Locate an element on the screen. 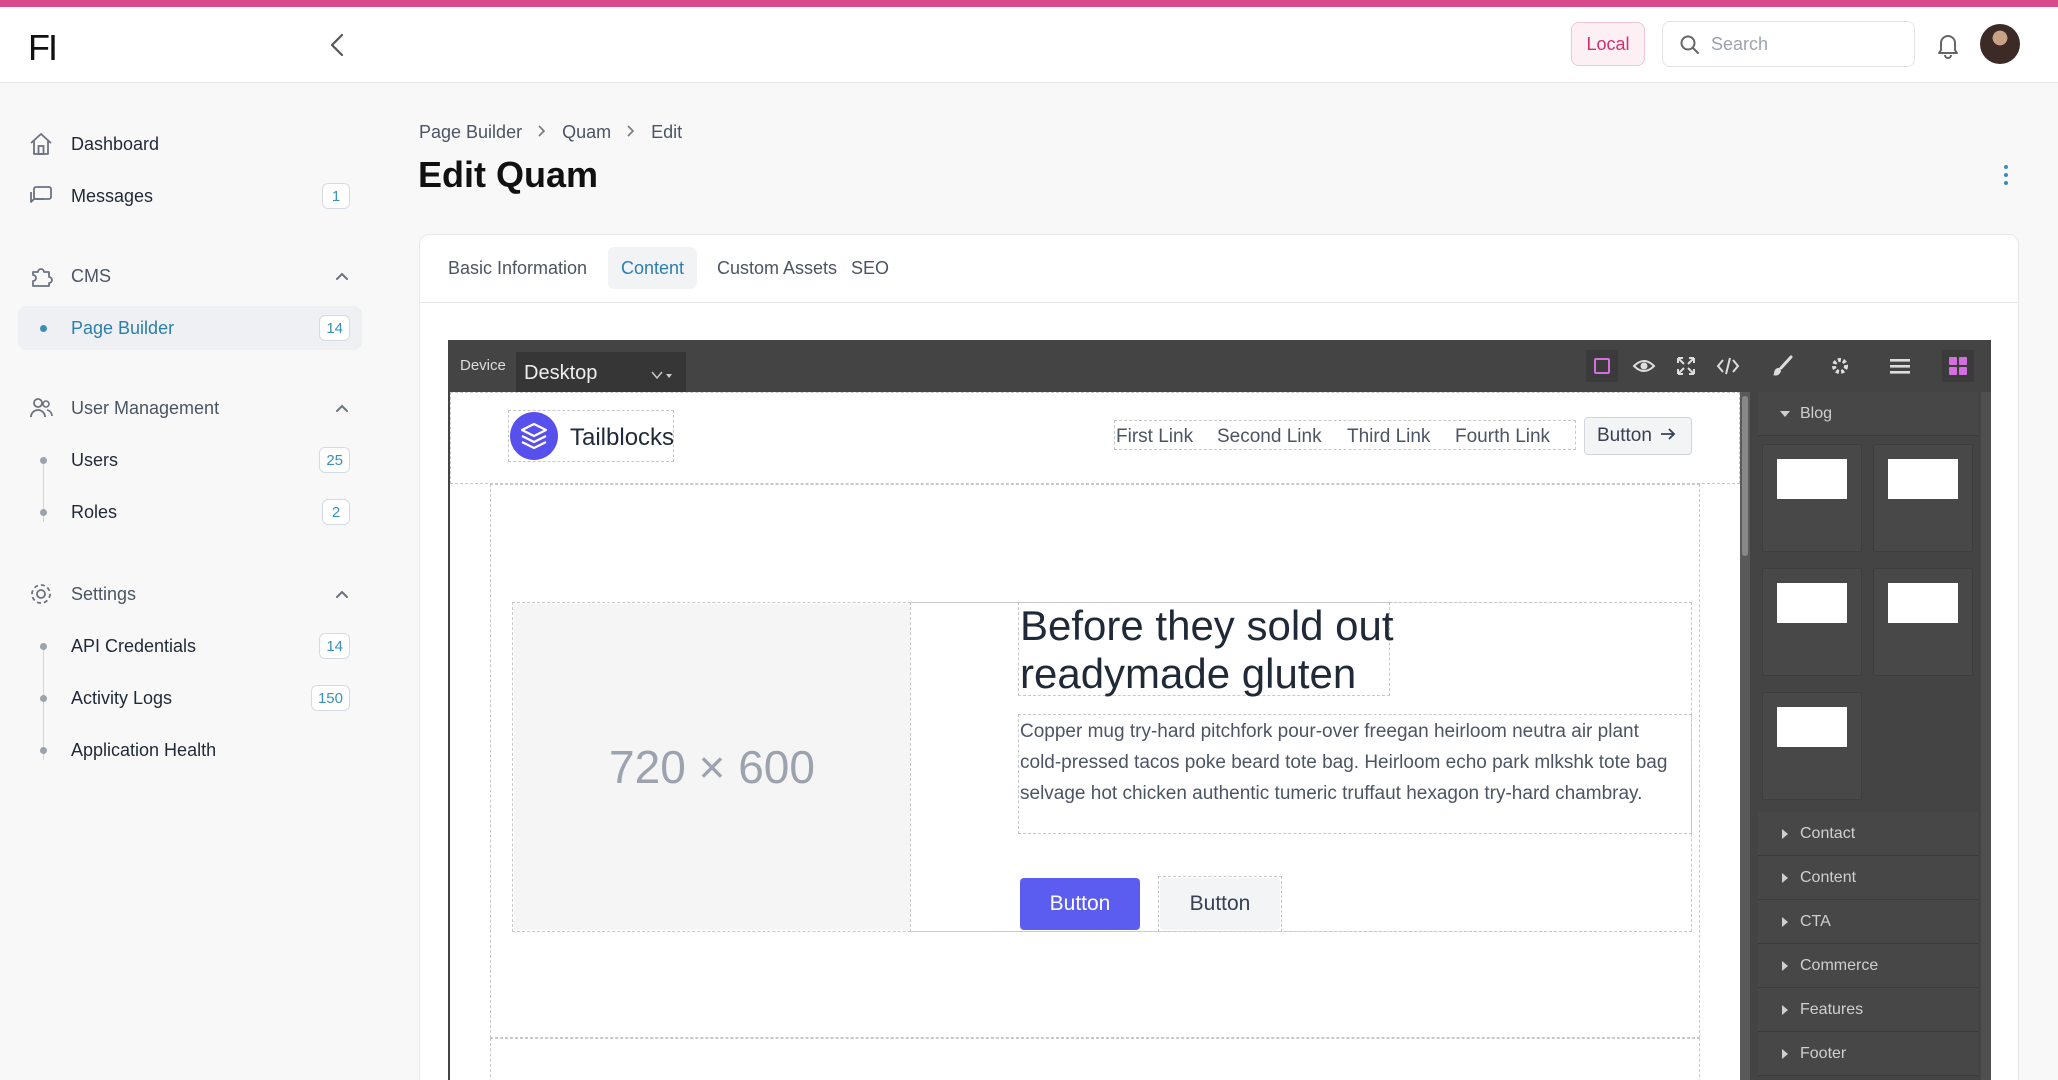 Image resolution: width=2058 pixels, height=1080 pixels. category-label: Content is located at coordinates (1828, 877).